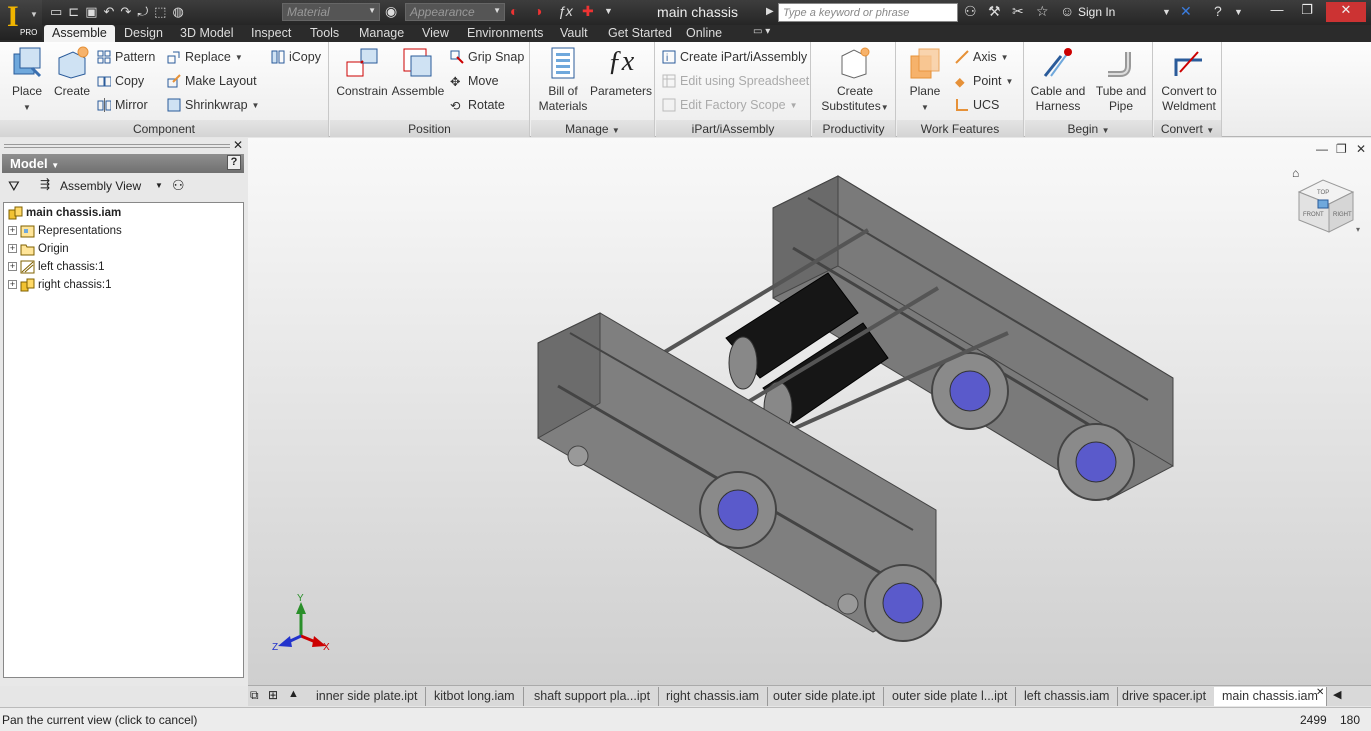  Describe the element at coordinates (117, 146) in the screenshot. I see `browser-grip` at that location.